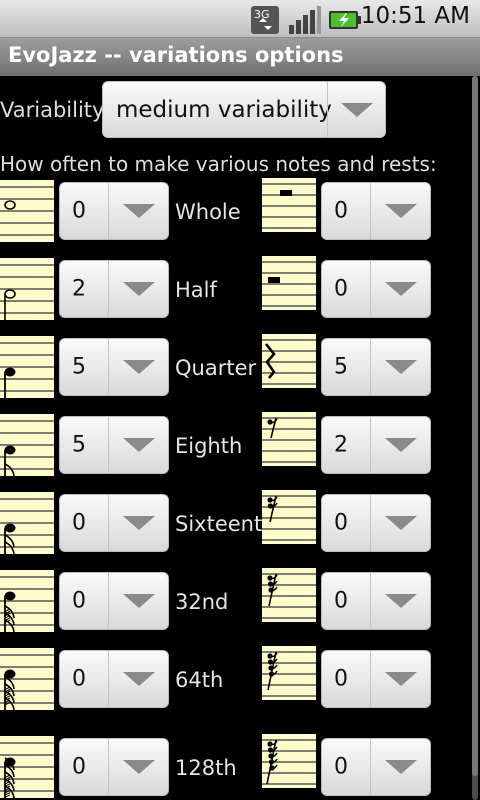 The width and height of the screenshot is (480, 800). I want to click on clock: 10:51 AM, so click(415, 16).